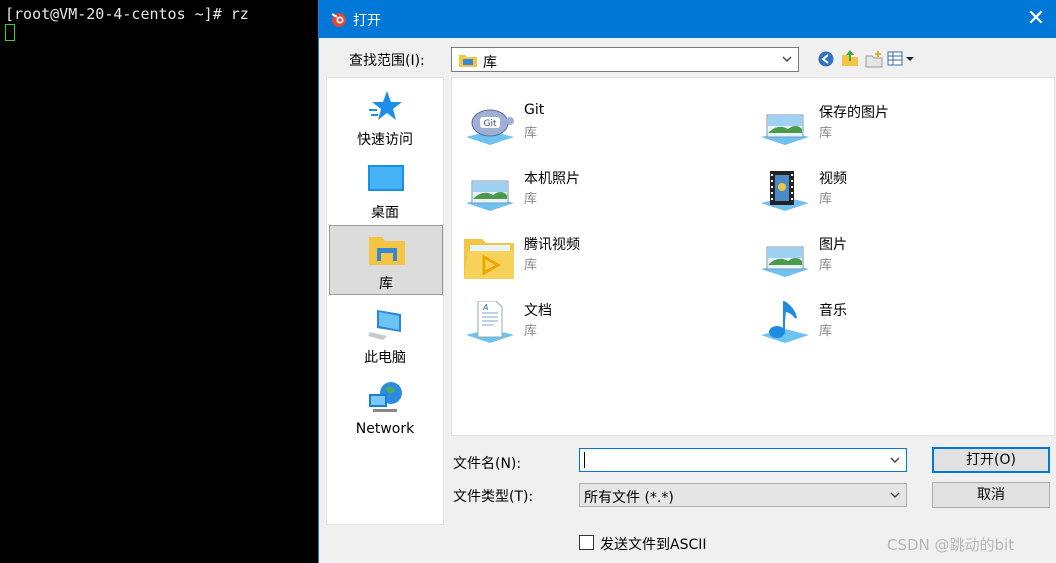 The image size is (1056, 563). I want to click on place-quick-access: 快速访问, so click(386, 117).